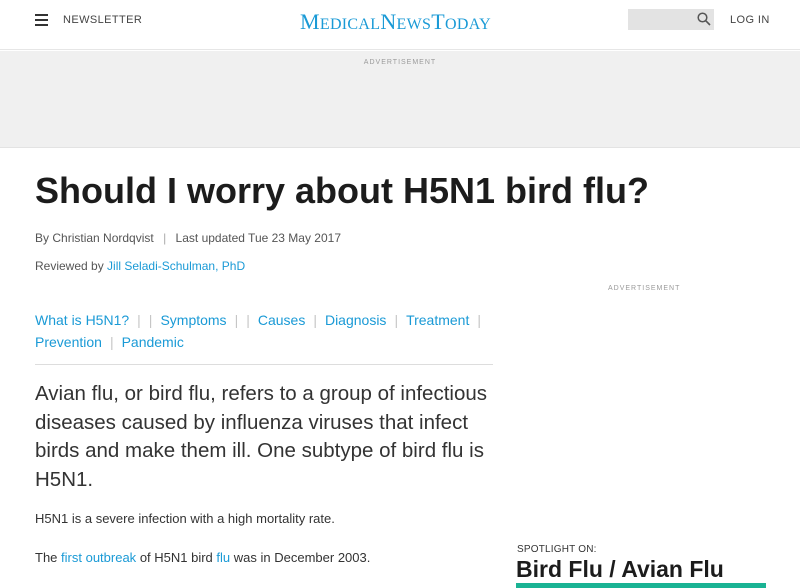  What do you see at coordinates (310, 21) in the screenshot?
I see `logo-initial-m: M` at bounding box center [310, 21].